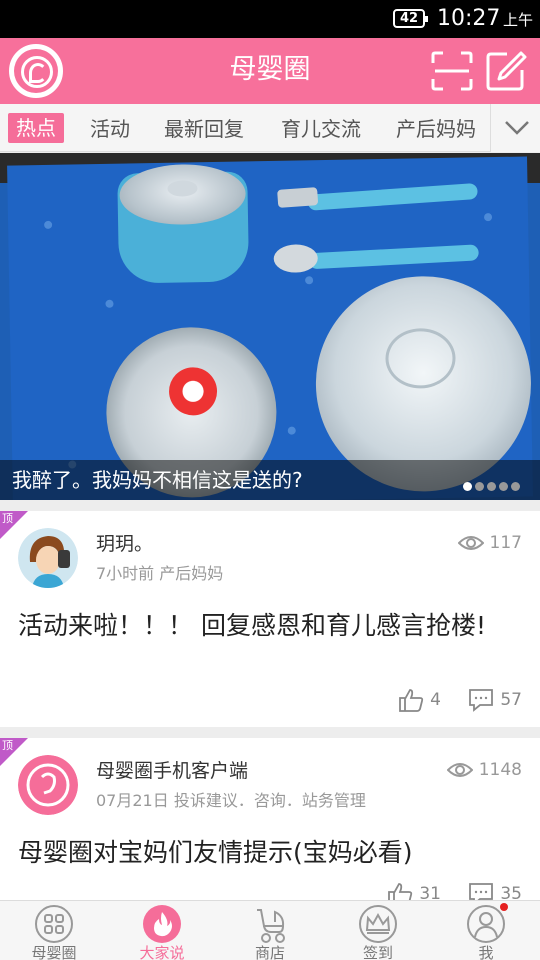  What do you see at coordinates (162, 924) in the screenshot?
I see `flame-icon` at bounding box center [162, 924].